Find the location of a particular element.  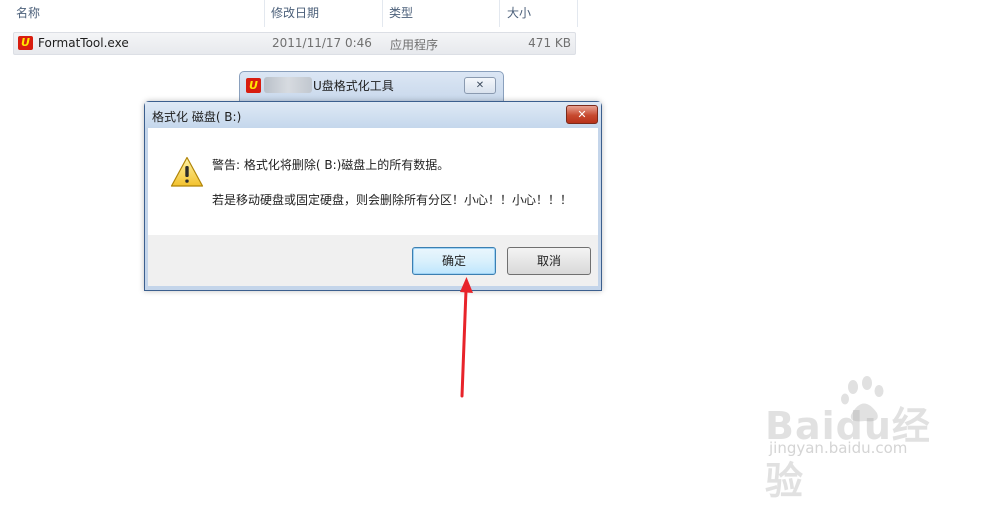

warning-icon is located at coordinates (187, 171).